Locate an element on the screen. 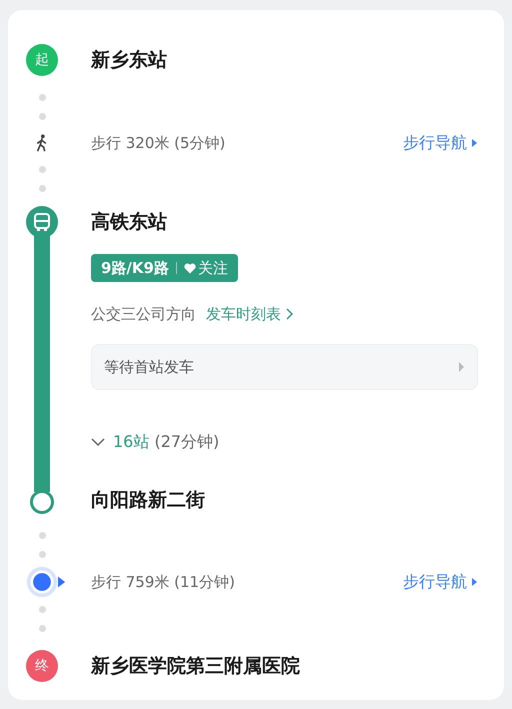  bus-line-name: 9路/K9路 is located at coordinates (135, 268).